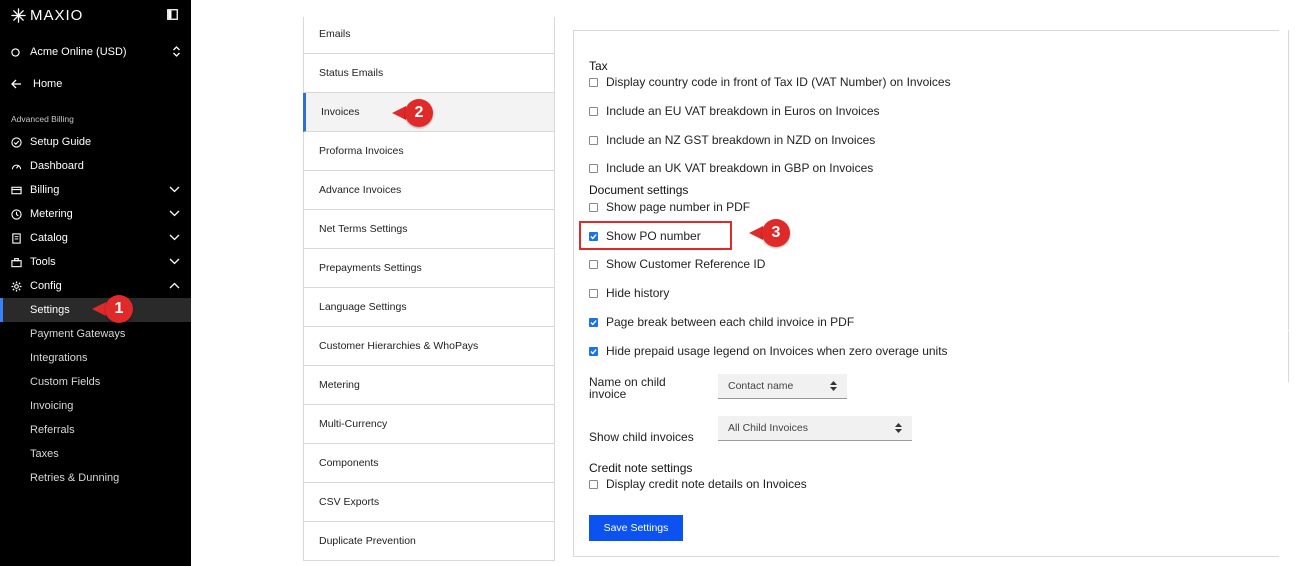  I want to click on menu-item-metering: Metering, so click(429, 385).